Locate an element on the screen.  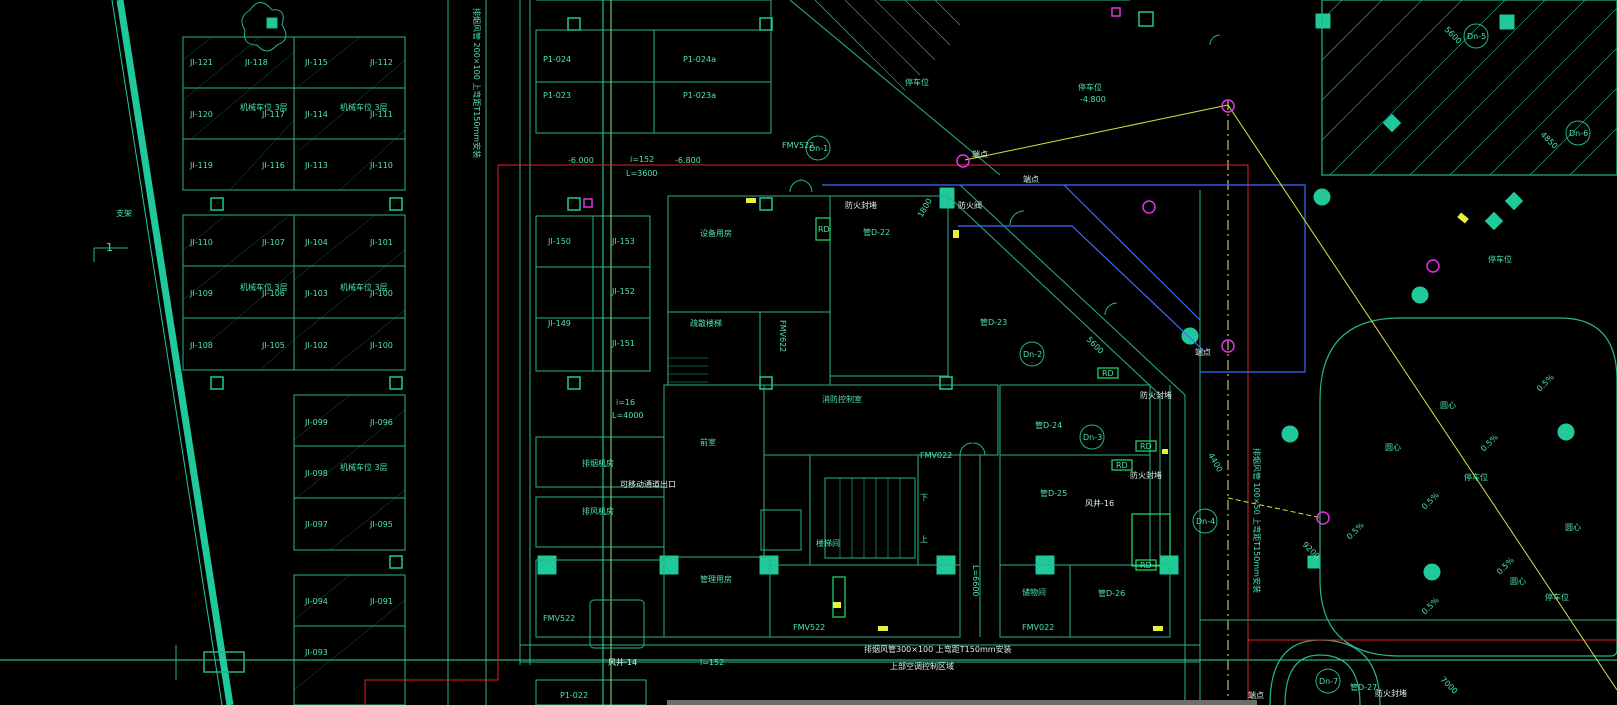
room-label: 管理用房 is located at coordinates (716, 579).